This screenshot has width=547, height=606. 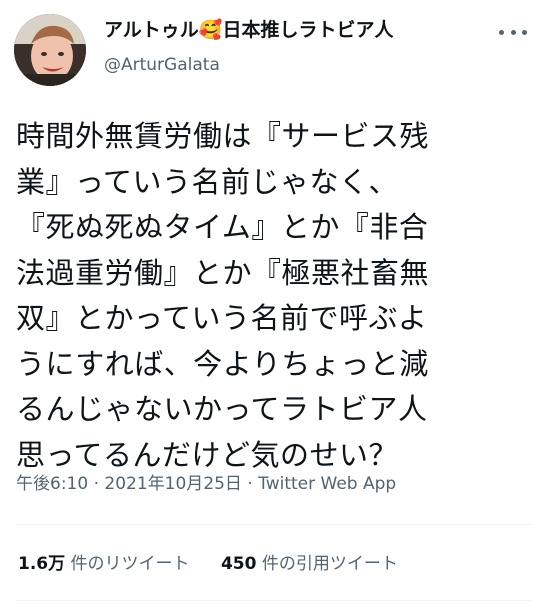 What do you see at coordinates (248, 30) in the screenshot?
I see `display-name: アルトゥル🥰日本推しラトビア人` at bounding box center [248, 30].